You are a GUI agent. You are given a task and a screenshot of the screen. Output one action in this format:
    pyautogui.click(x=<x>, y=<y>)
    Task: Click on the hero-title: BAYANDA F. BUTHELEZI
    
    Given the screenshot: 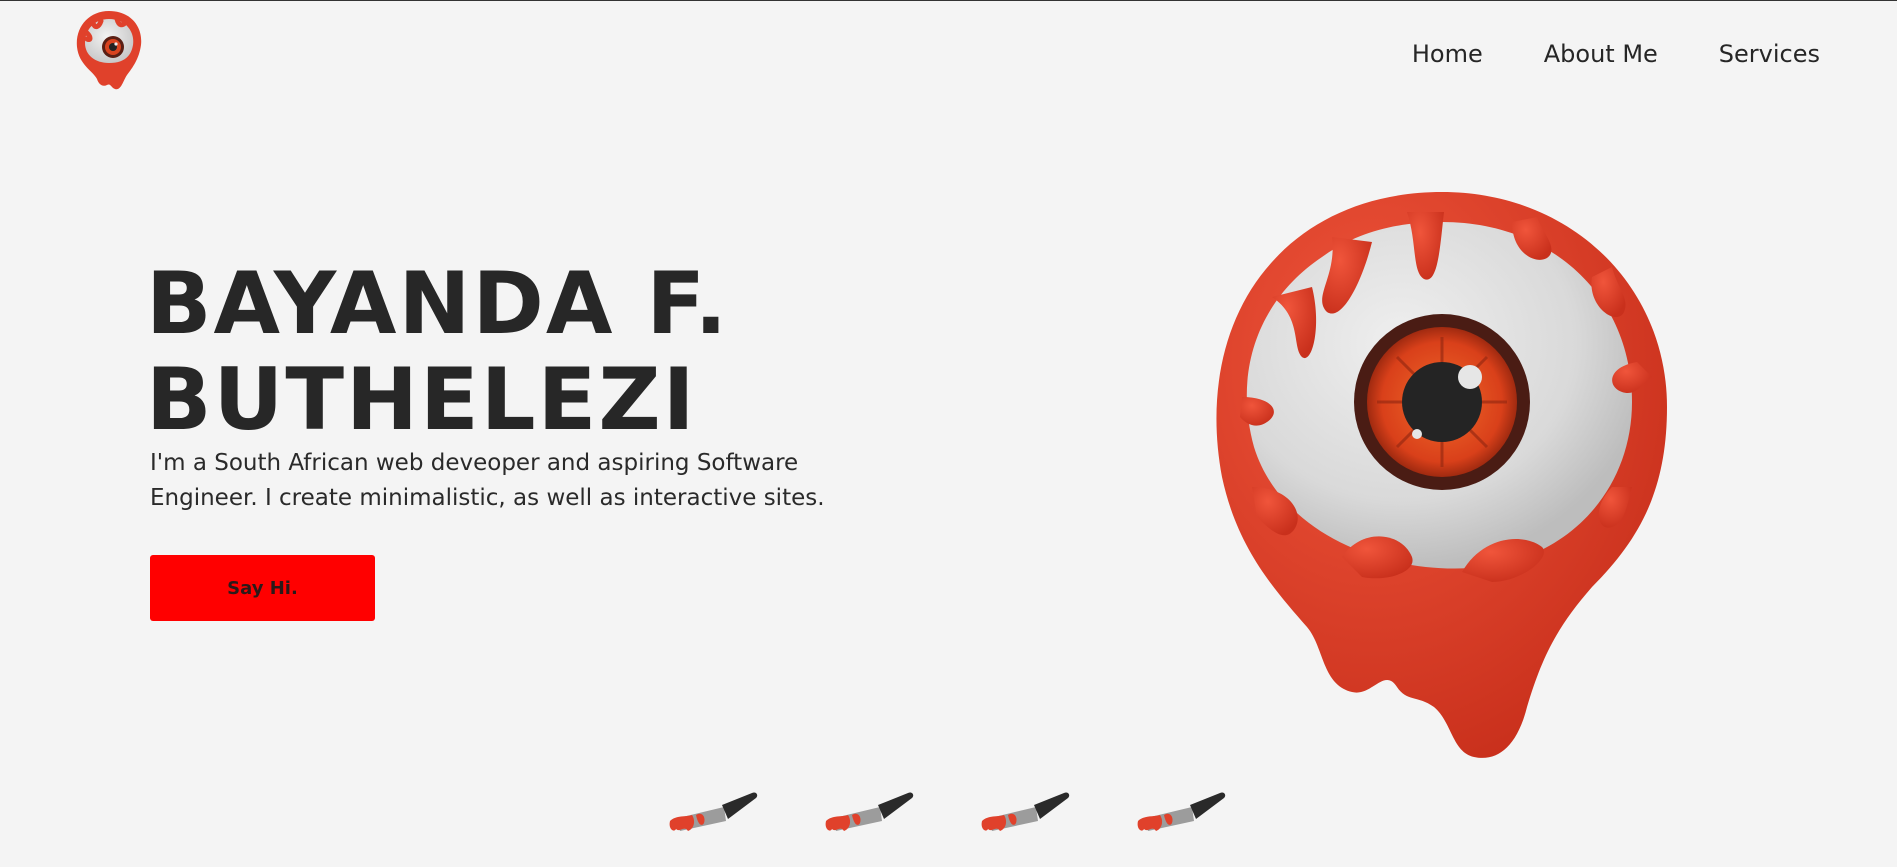 What is the action you would take?
    pyautogui.click(x=437, y=352)
    